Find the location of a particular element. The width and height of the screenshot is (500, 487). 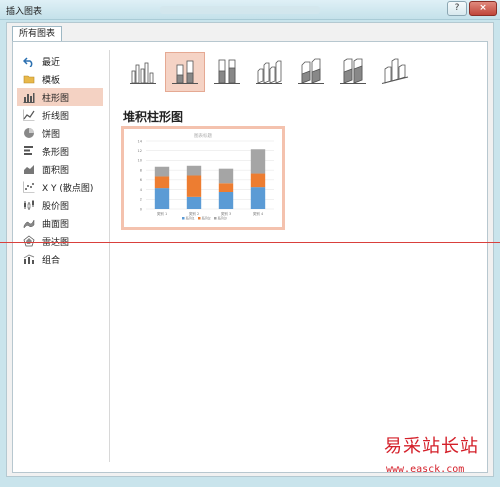

sidebar-item-label: 折线图 is located at coordinates (56, 116).